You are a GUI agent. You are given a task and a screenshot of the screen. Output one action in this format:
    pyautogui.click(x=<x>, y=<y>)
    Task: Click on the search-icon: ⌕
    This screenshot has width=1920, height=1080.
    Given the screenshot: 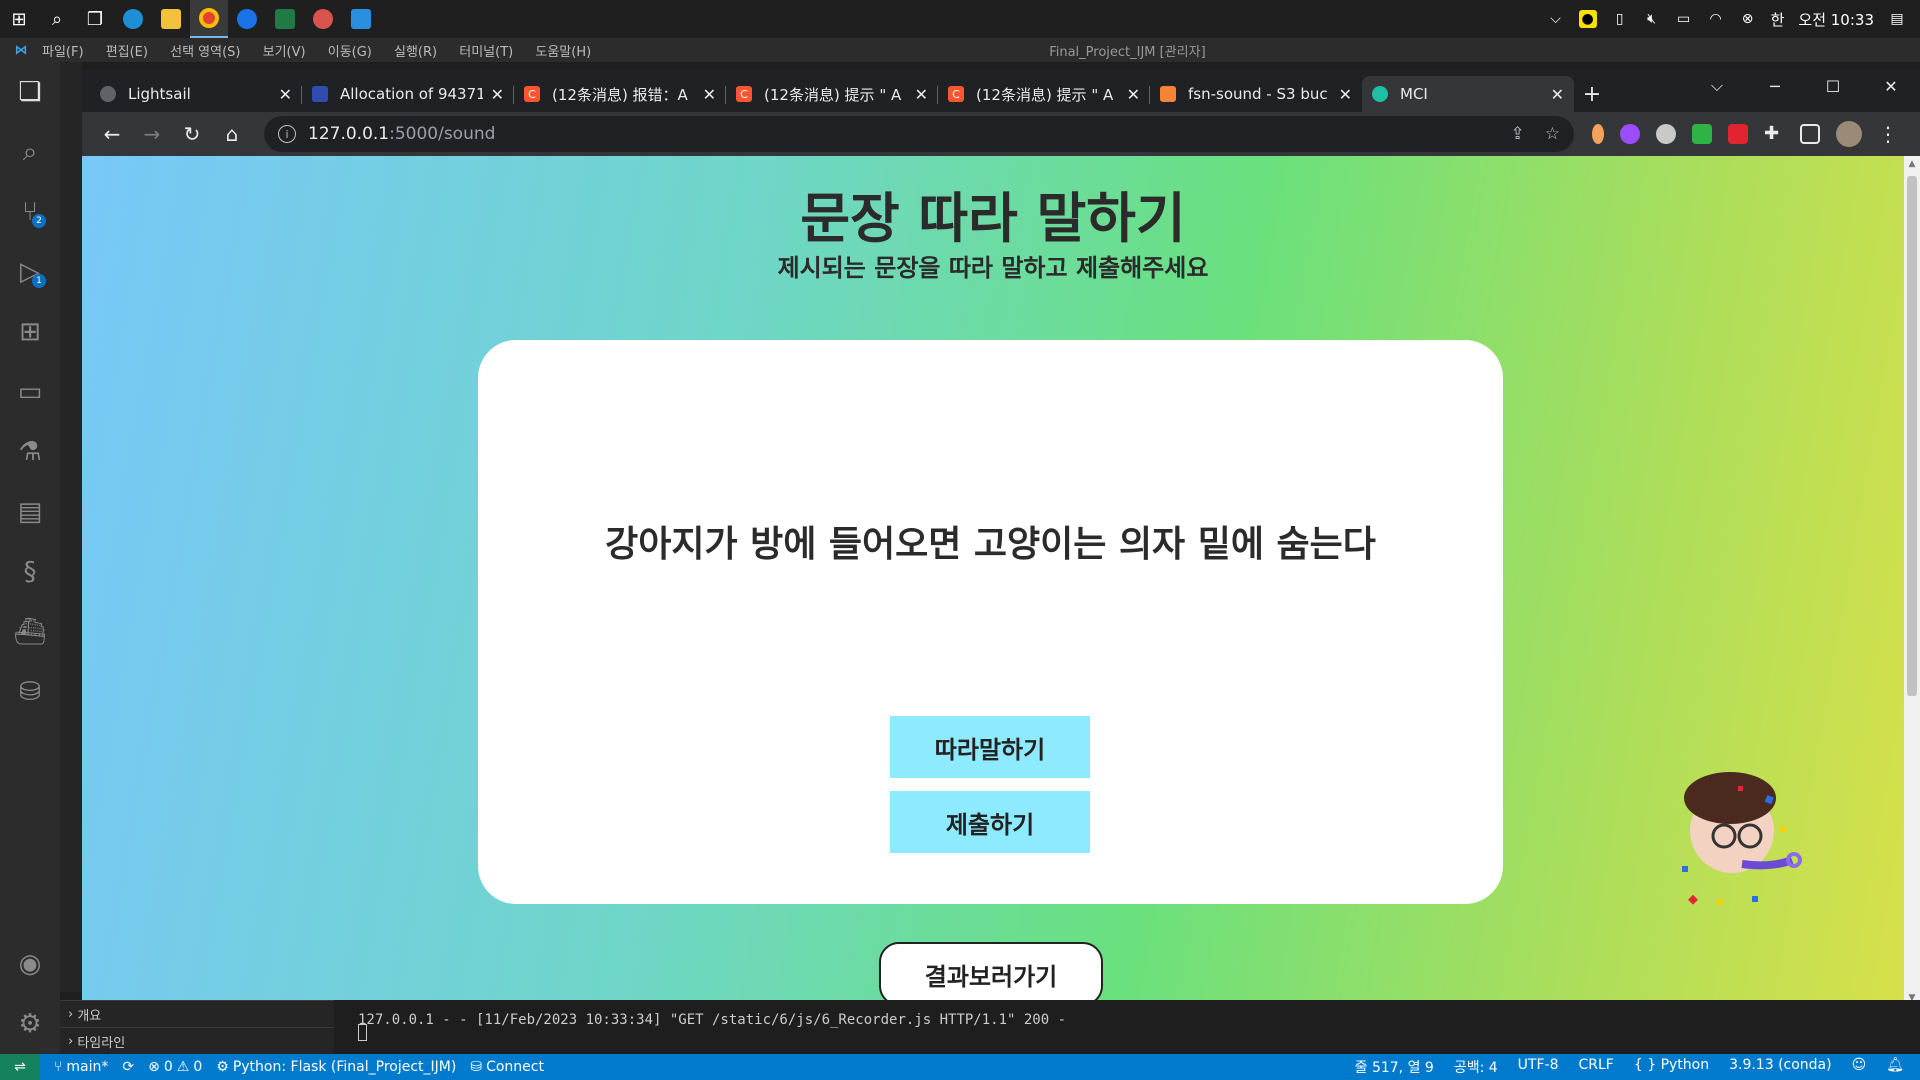 What is the action you would take?
    pyautogui.click(x=57, y=19)
    